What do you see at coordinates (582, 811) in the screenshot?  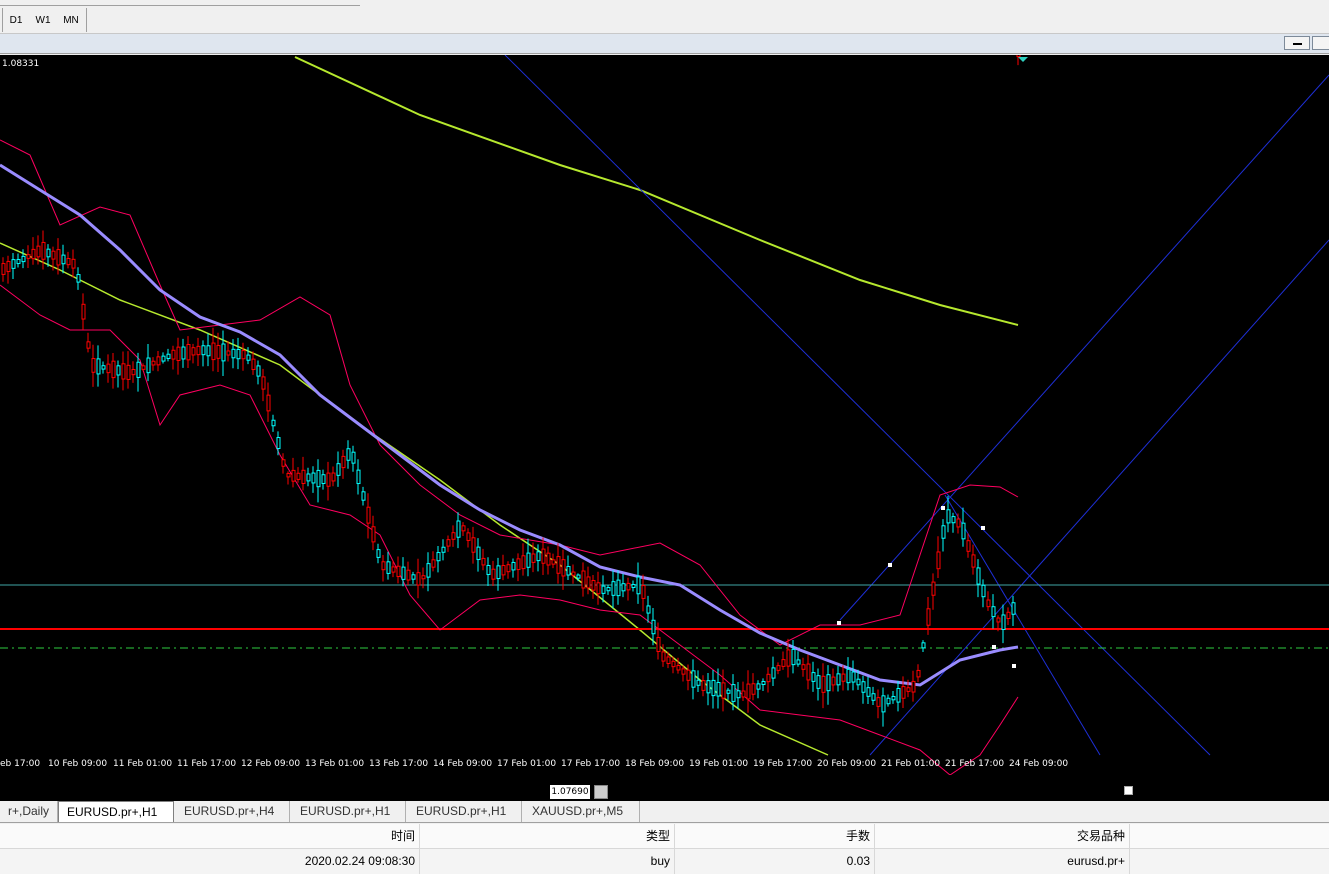 I see `tab-xauusd-m5: XAUUSD.pr+,M5` at bounding box center [582, 811].